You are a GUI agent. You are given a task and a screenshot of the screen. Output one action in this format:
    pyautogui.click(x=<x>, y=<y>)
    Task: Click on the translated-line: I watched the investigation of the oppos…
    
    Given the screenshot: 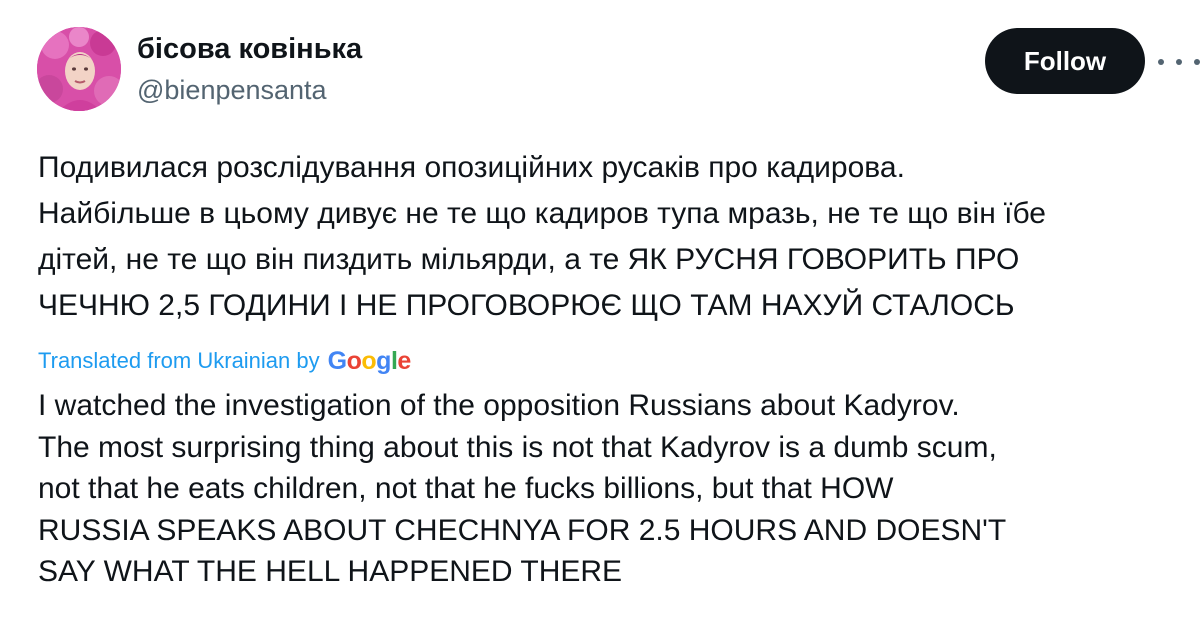 What is the action you would take?
    pyautogui.click(x=499, y=405)
    